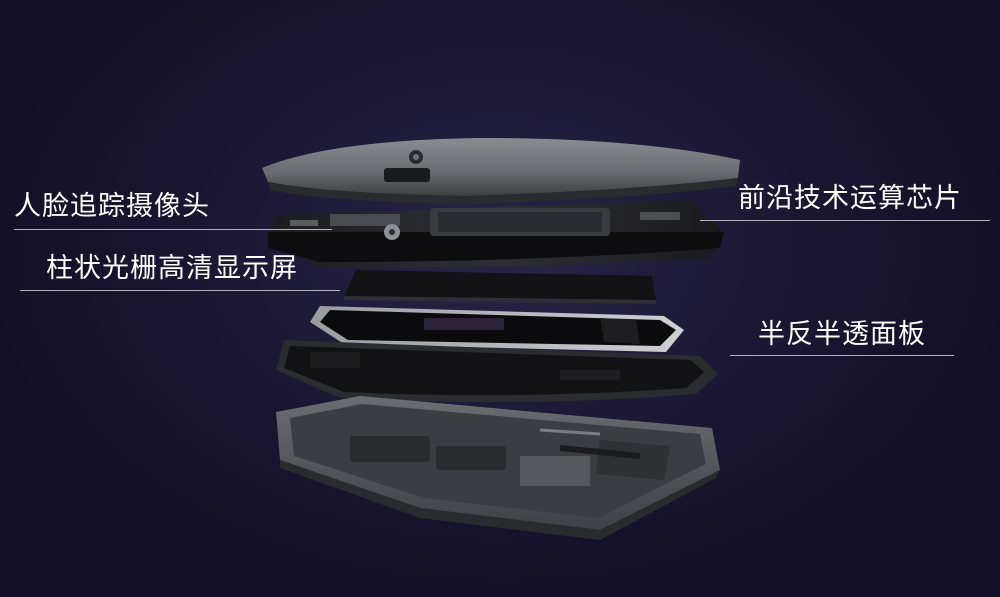  Describe the element at coordinates (172, 268) in the screenshot. I see `display-callout-label: 柱状光栅高清显示屏` at that location.